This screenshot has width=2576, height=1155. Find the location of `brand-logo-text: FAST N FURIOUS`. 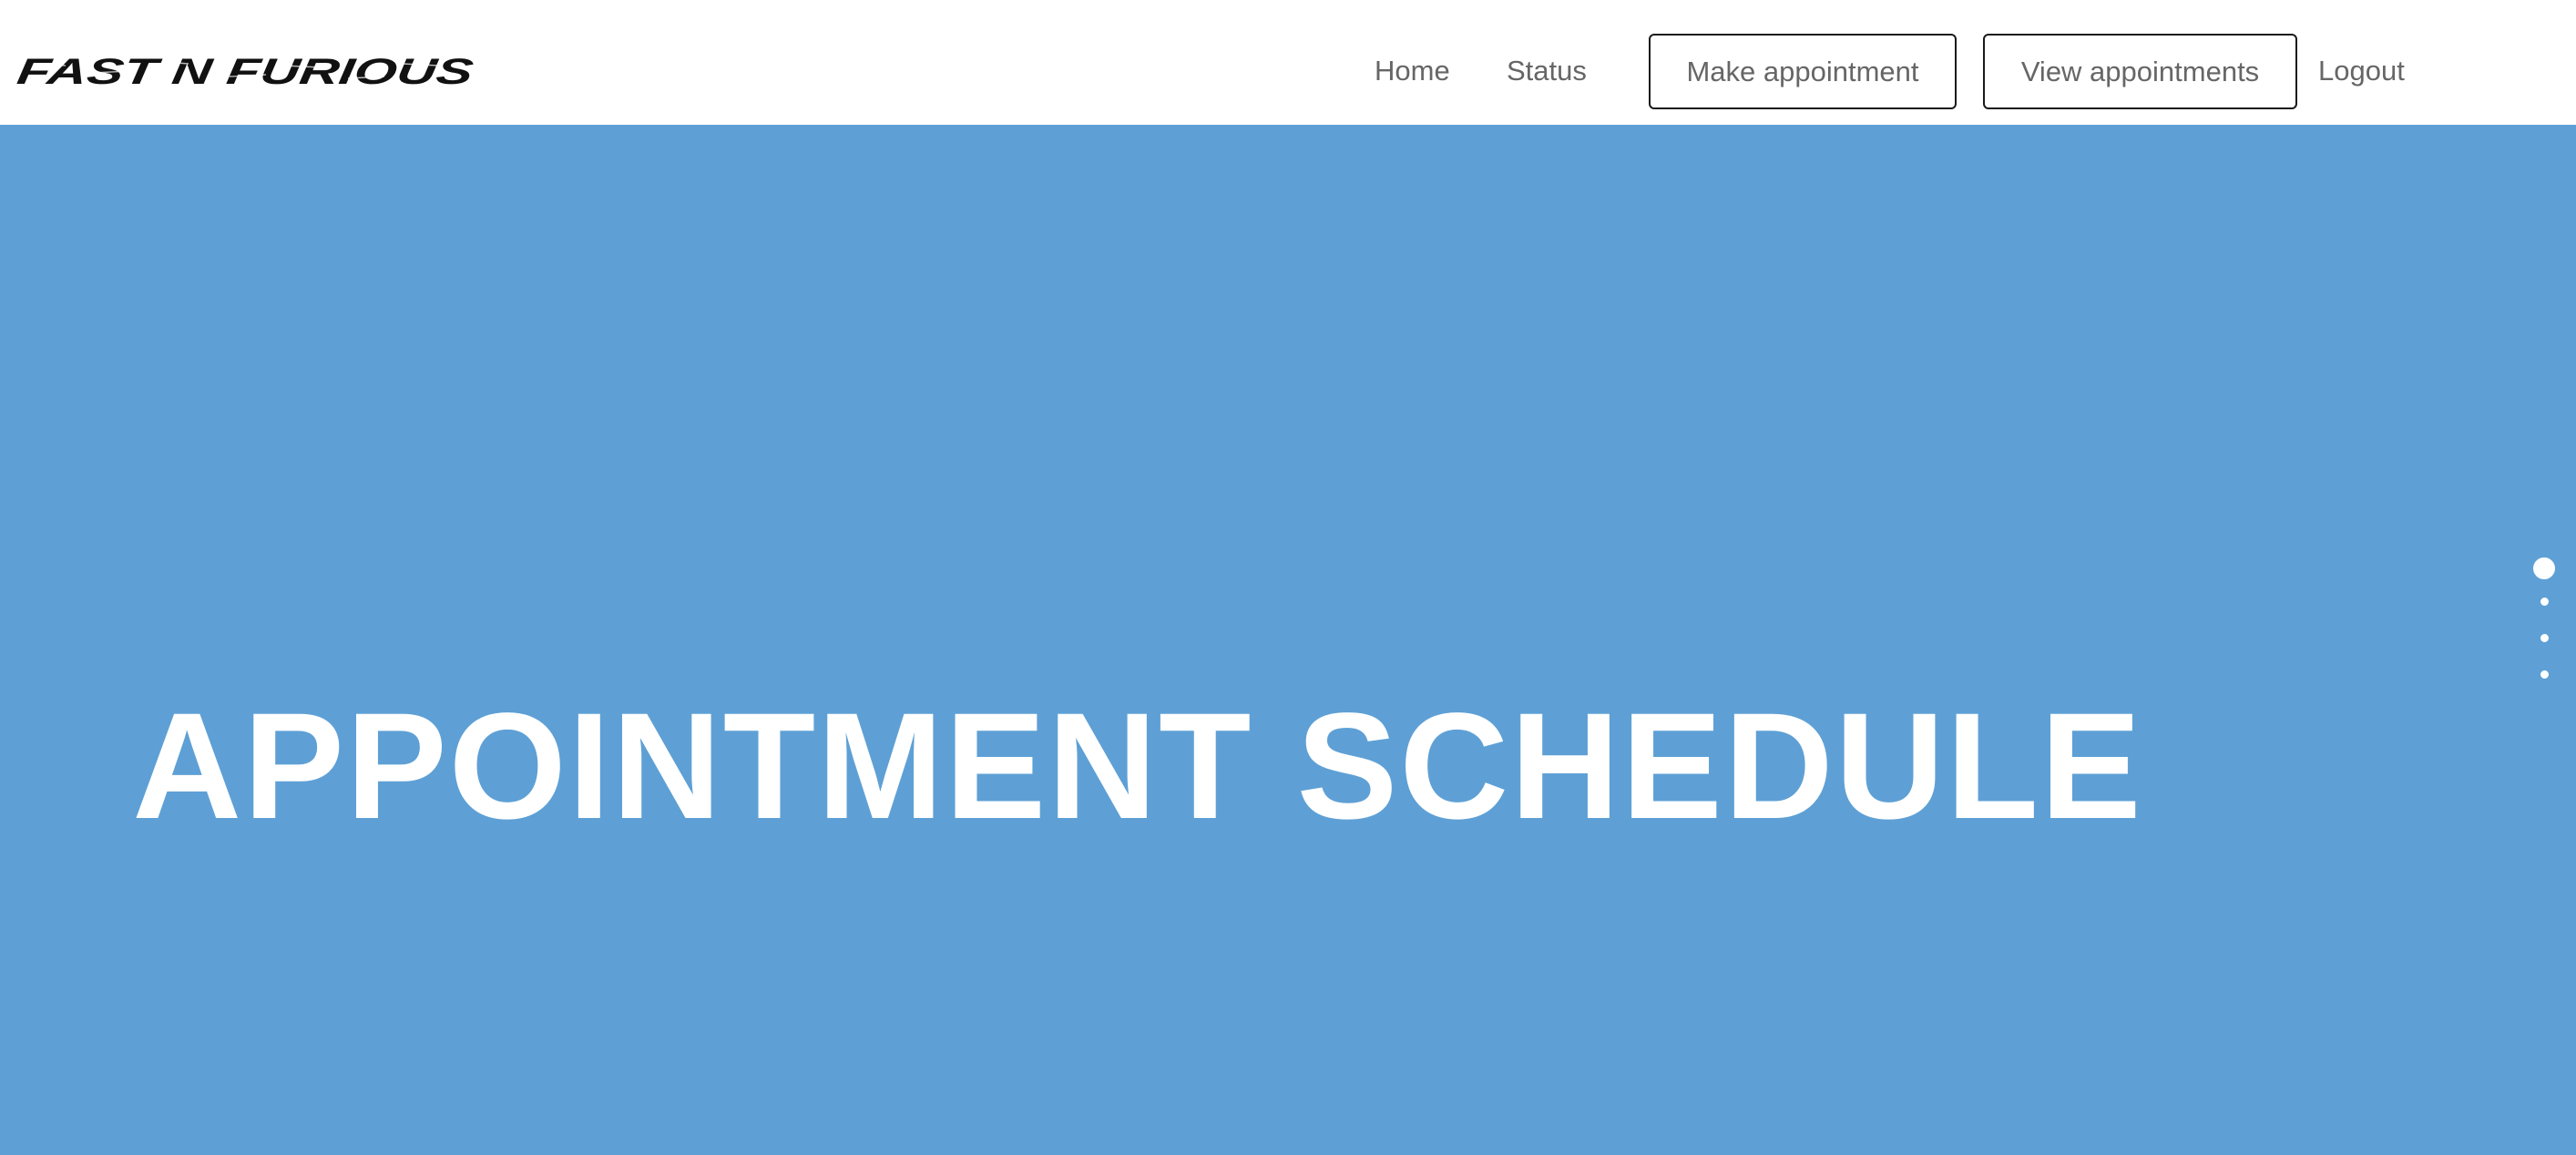

brand-logo-text: FAST N FURIOUS is located at coordinates (245, 72).